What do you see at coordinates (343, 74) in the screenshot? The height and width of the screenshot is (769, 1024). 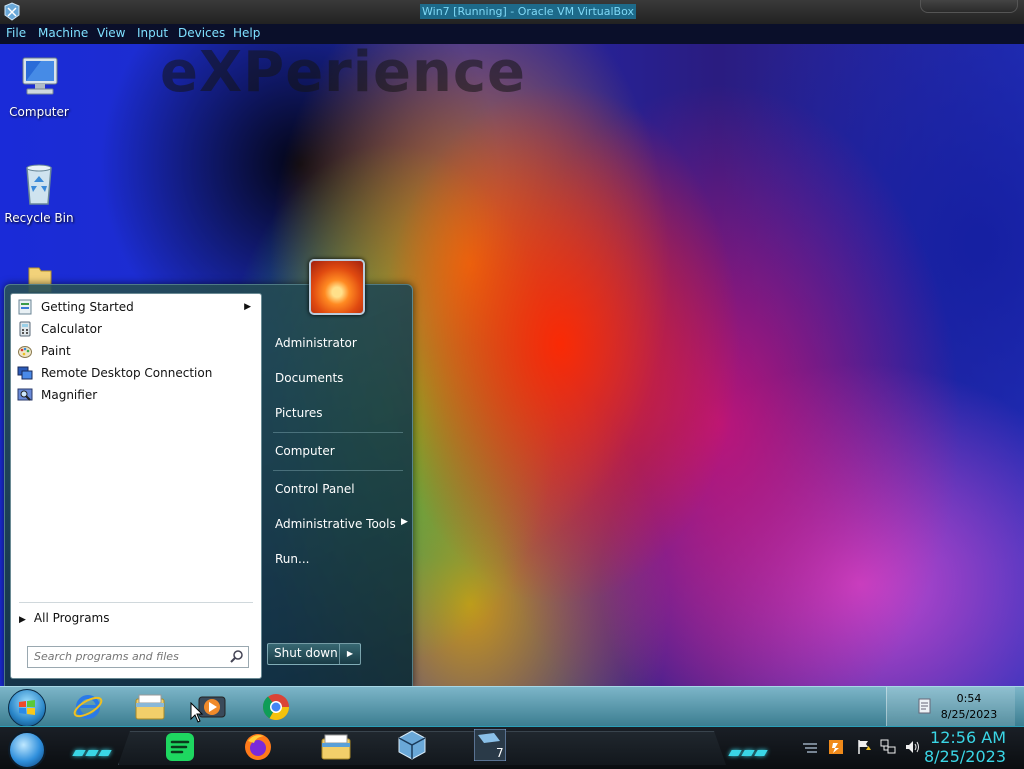 I see `wallpaper-watermark: eXPerience` at bounding box center [343, 74].